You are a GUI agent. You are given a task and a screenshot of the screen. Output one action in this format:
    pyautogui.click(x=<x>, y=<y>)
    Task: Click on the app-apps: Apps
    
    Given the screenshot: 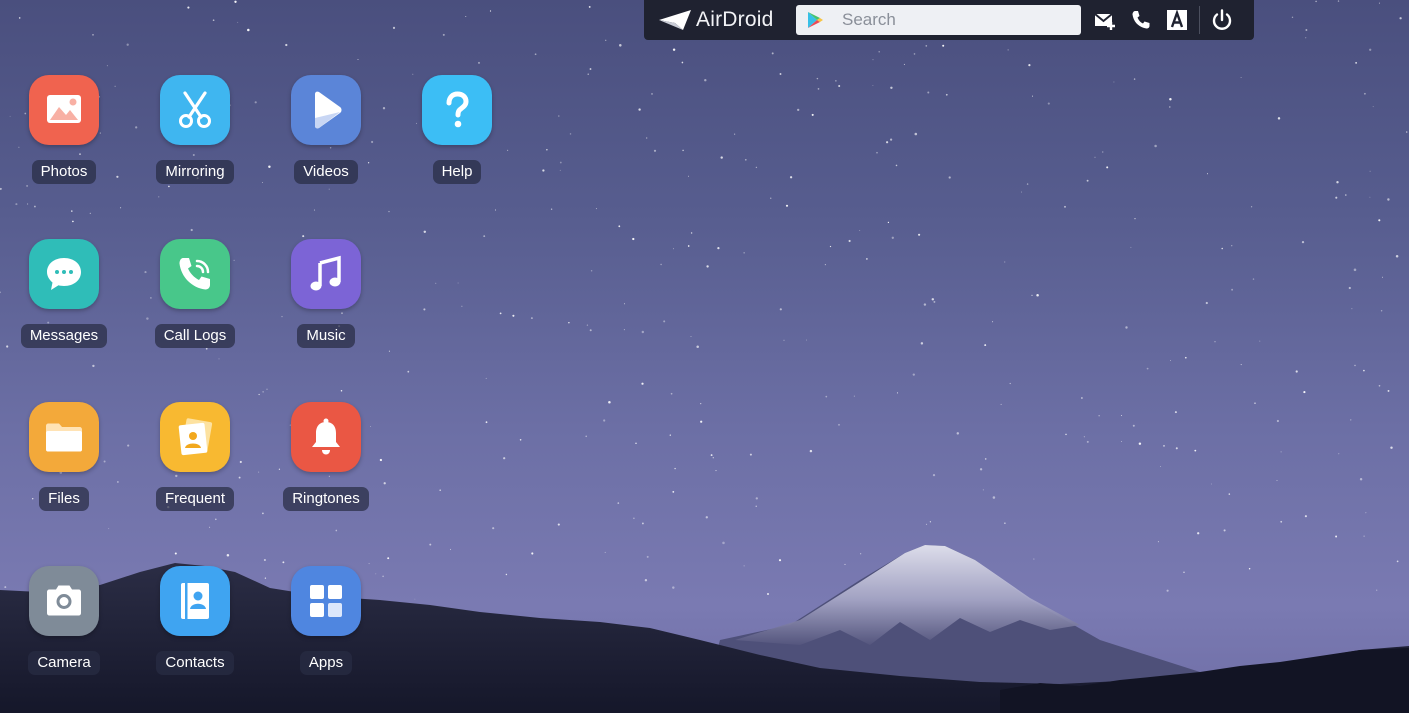 What is the action you would take?
    pyautogui.click(x=326, y=626)
    